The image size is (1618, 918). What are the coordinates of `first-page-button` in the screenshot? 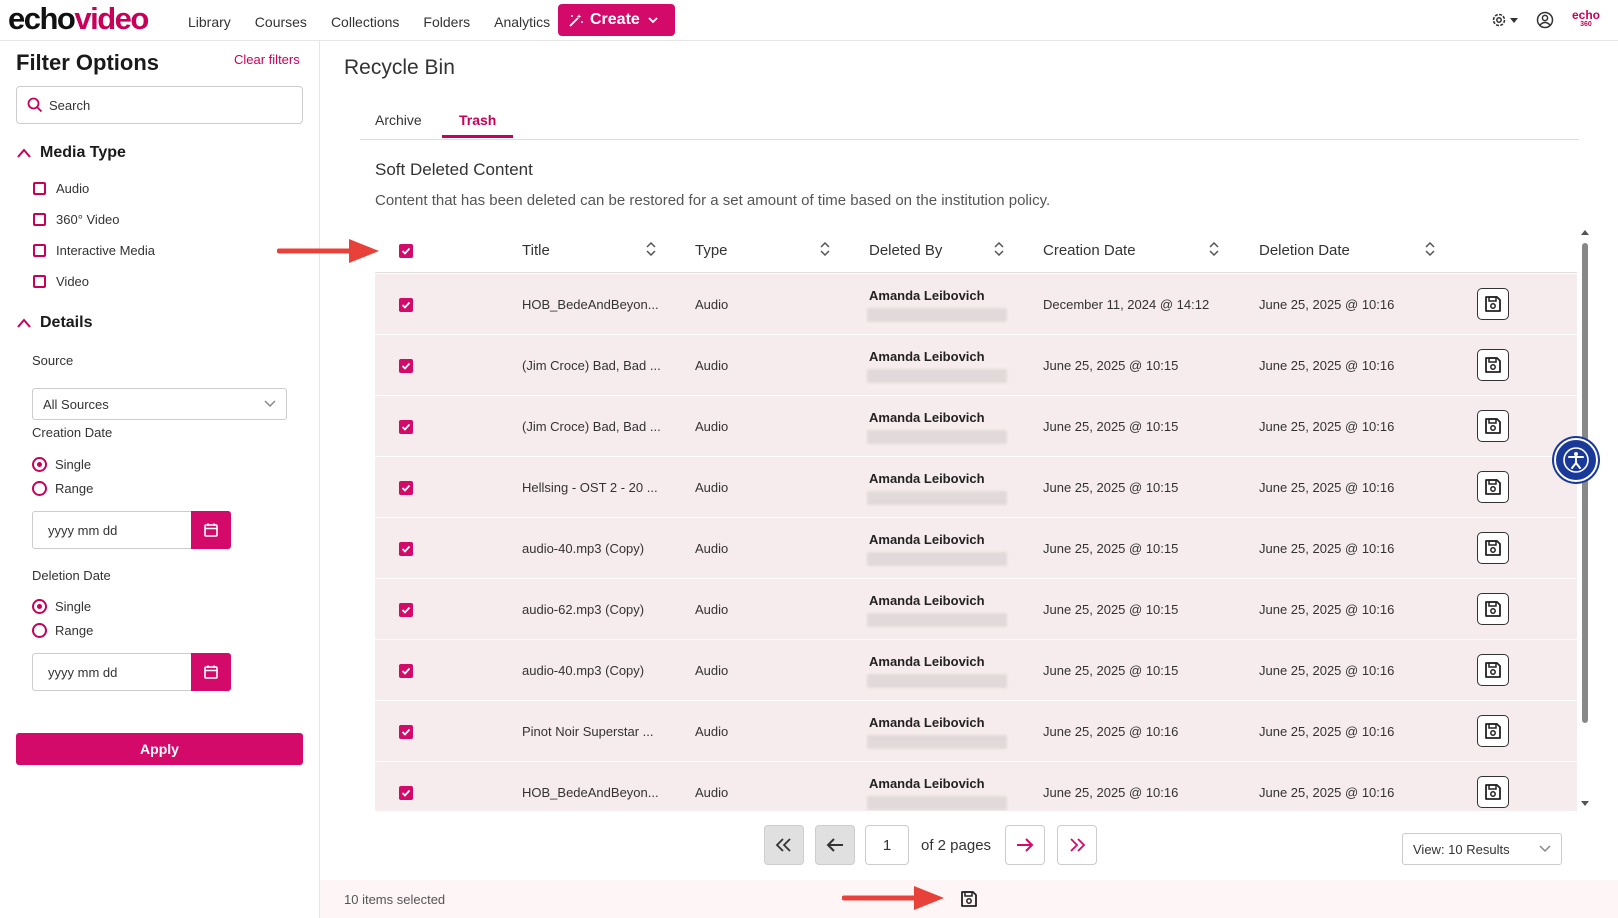 It's located at (784, 845).